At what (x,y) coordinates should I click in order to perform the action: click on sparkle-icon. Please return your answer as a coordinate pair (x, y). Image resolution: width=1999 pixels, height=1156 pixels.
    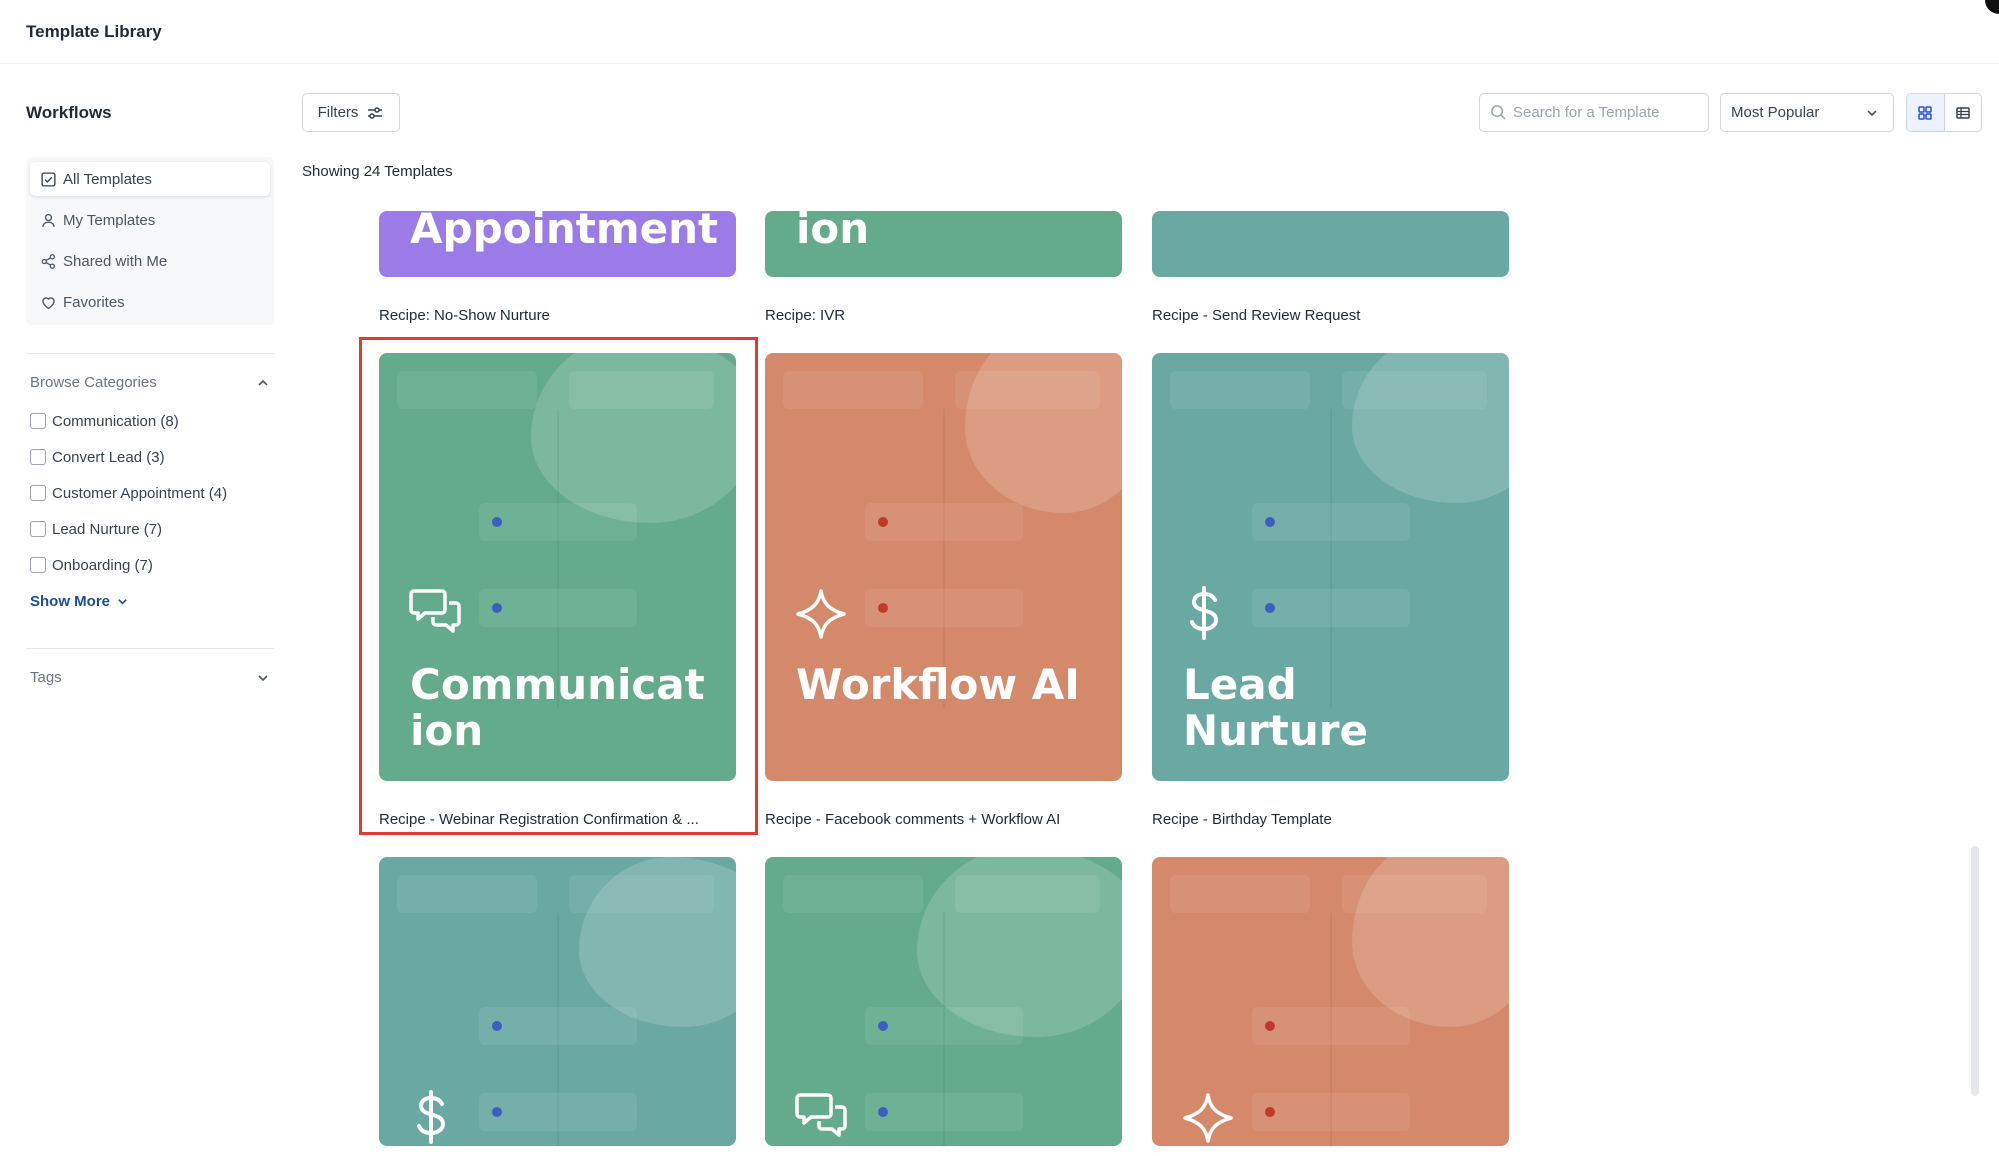
    Looking at the image, I should click on (821, 614).